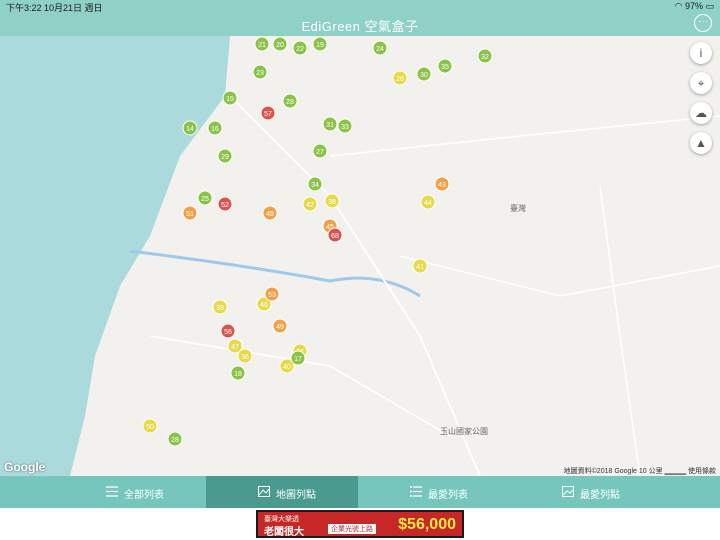 This screenshot has height=540, width=720. I want to click on map-icon, so click(264, 491).